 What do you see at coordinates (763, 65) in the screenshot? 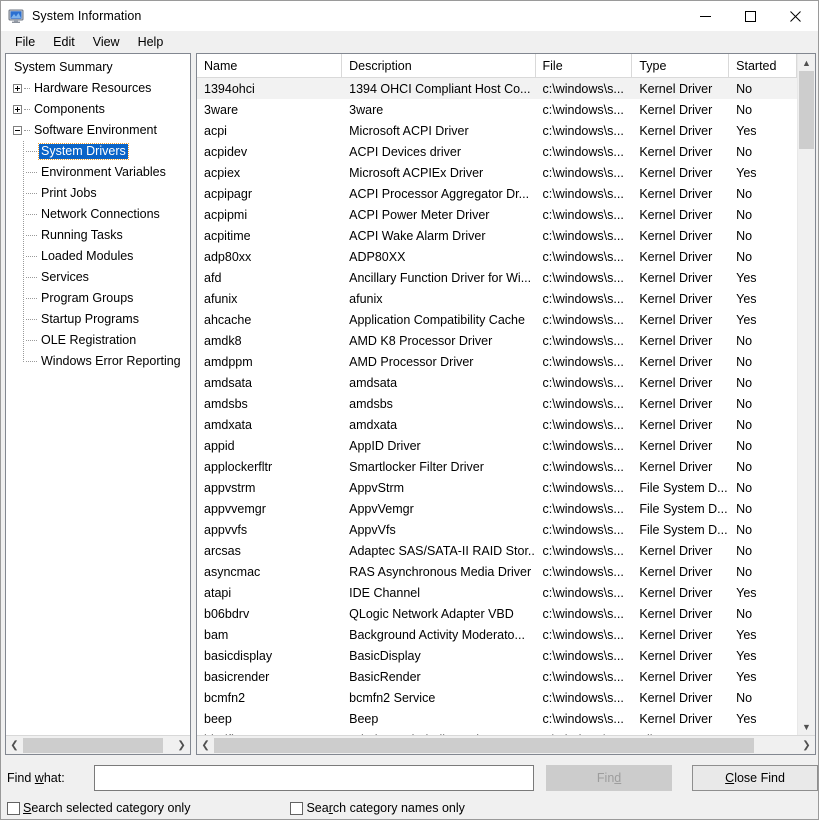
I see `column-header-started: Started` at bounding box center [763, 65].